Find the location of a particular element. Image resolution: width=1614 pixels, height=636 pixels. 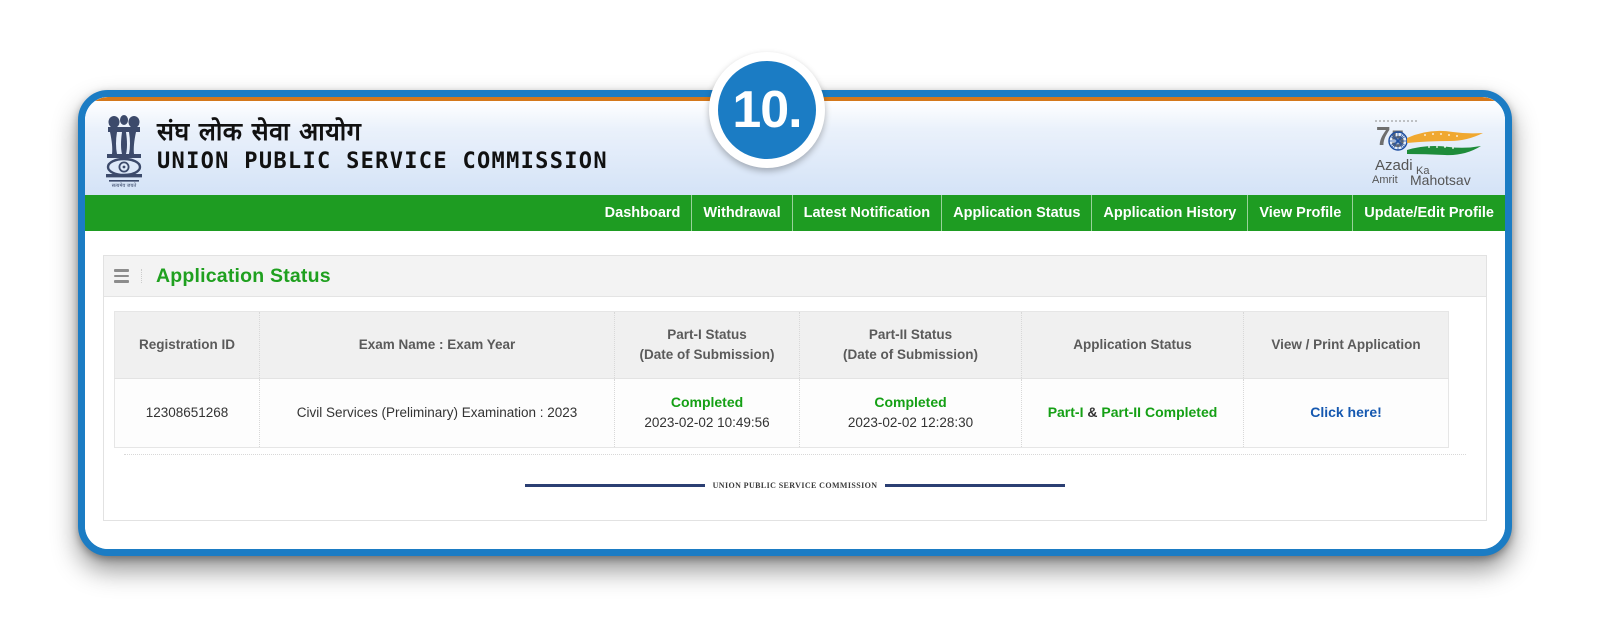

cell-view-print: Click here! is located at coordinates (1346, 413).